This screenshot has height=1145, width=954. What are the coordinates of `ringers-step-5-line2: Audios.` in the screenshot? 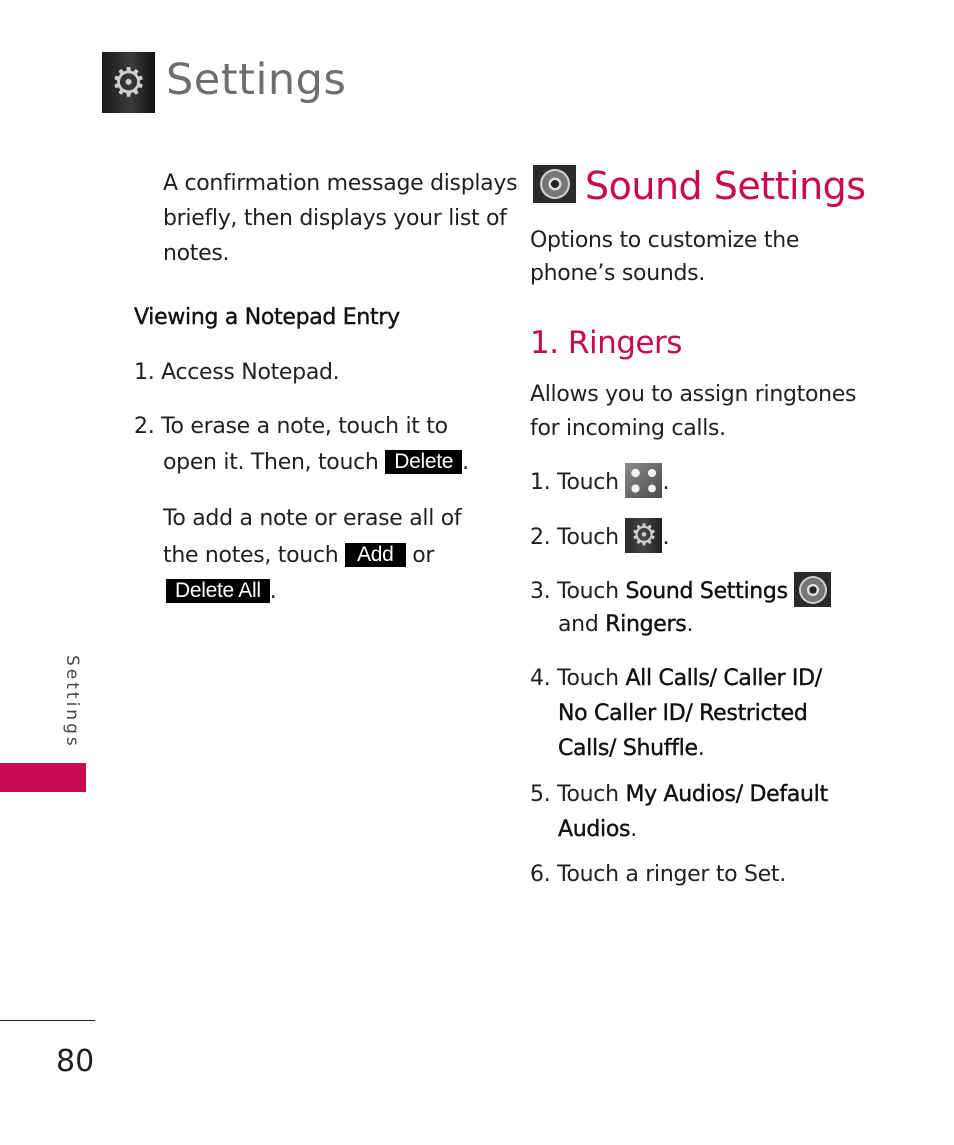 It's located at (597, 829).